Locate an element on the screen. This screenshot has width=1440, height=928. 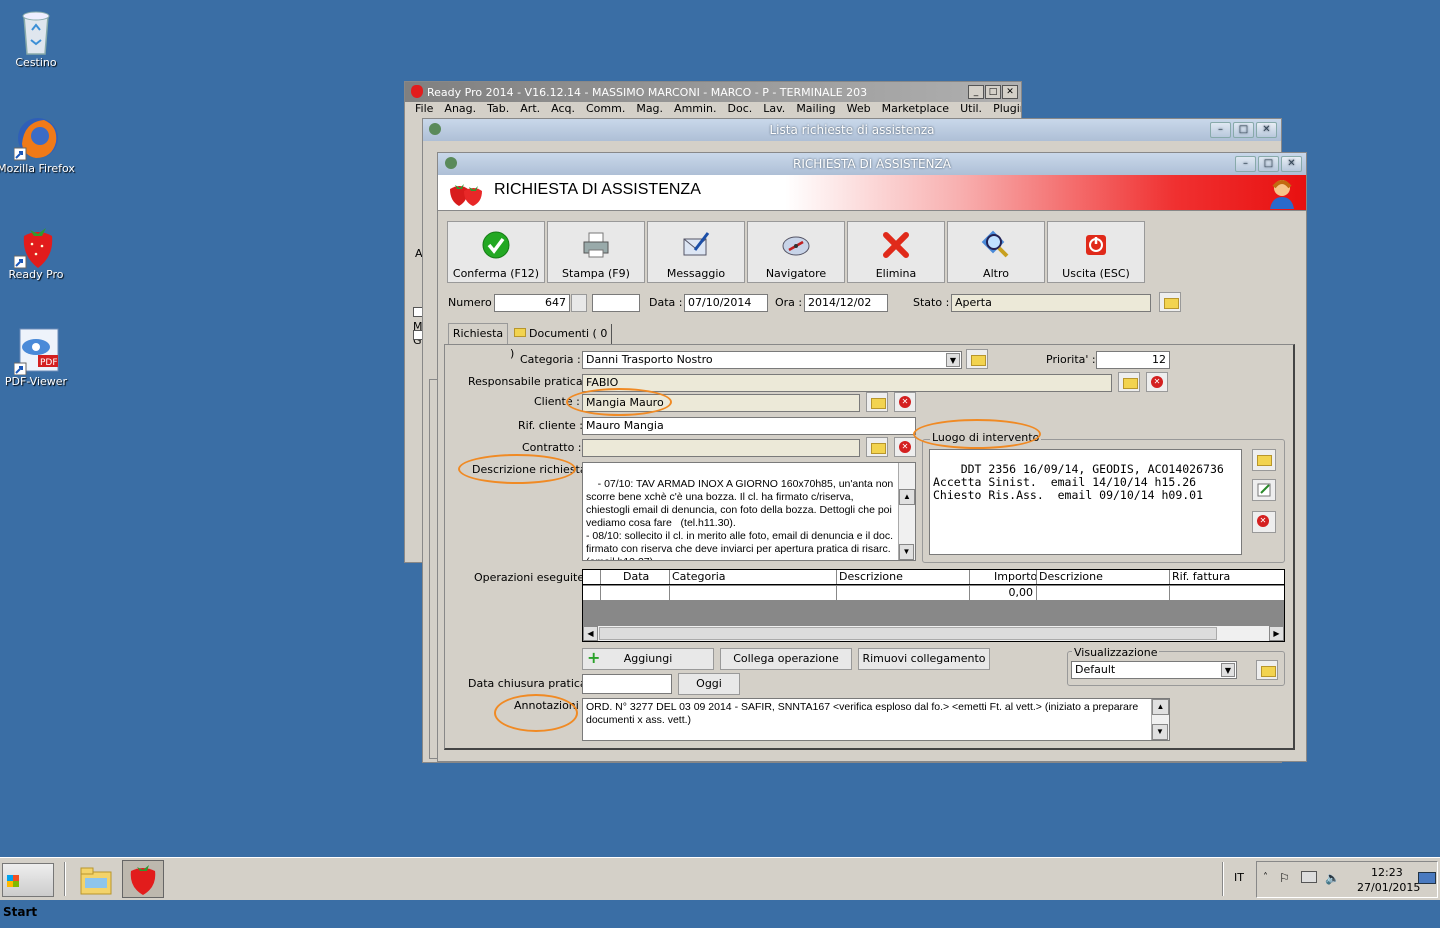
categoria-folder-button is located at coordinates (977, 359).